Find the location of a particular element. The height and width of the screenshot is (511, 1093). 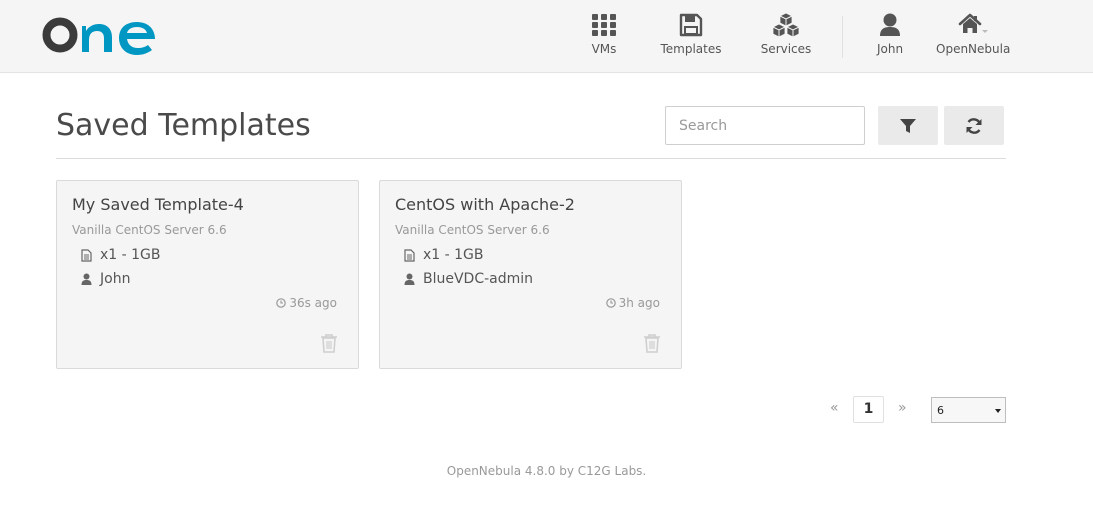

page-size-value: 6 is located at coordinates (940, 410).